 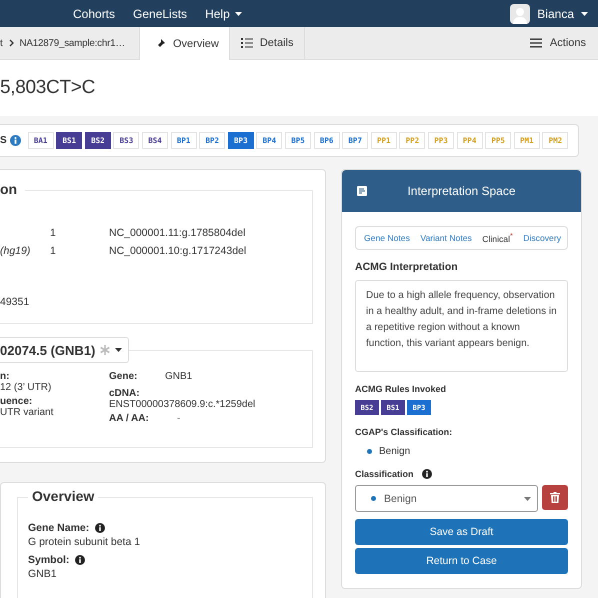 I want to click on document-icon, so click(x=362, y=191).